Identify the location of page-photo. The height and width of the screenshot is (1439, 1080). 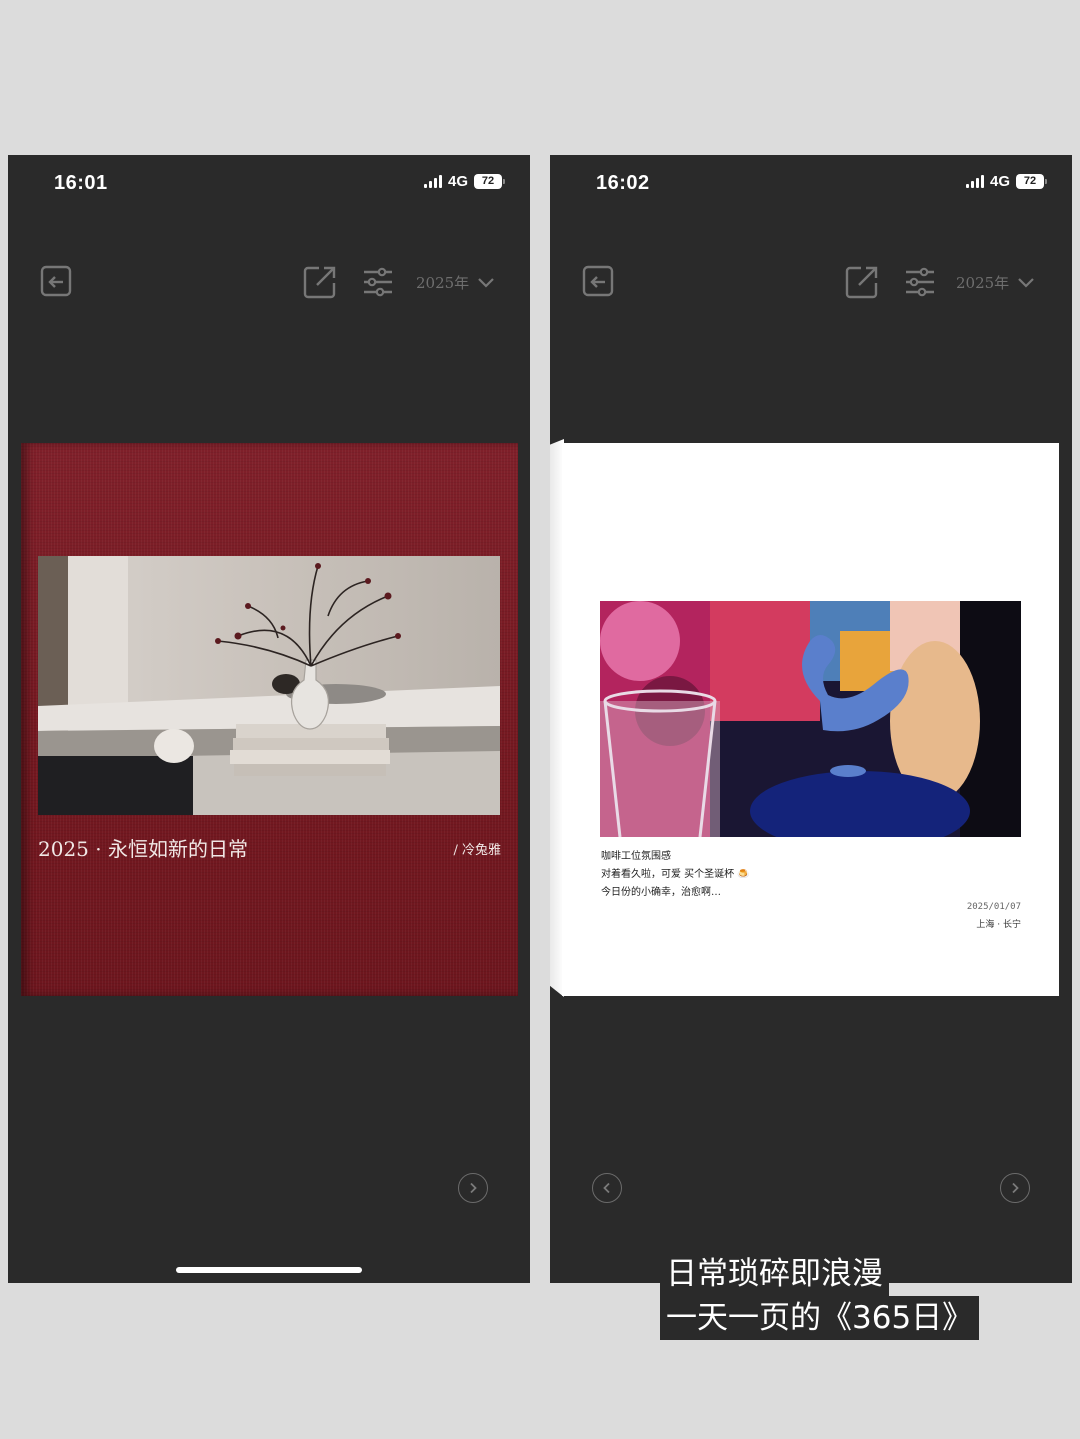
(810, 719).